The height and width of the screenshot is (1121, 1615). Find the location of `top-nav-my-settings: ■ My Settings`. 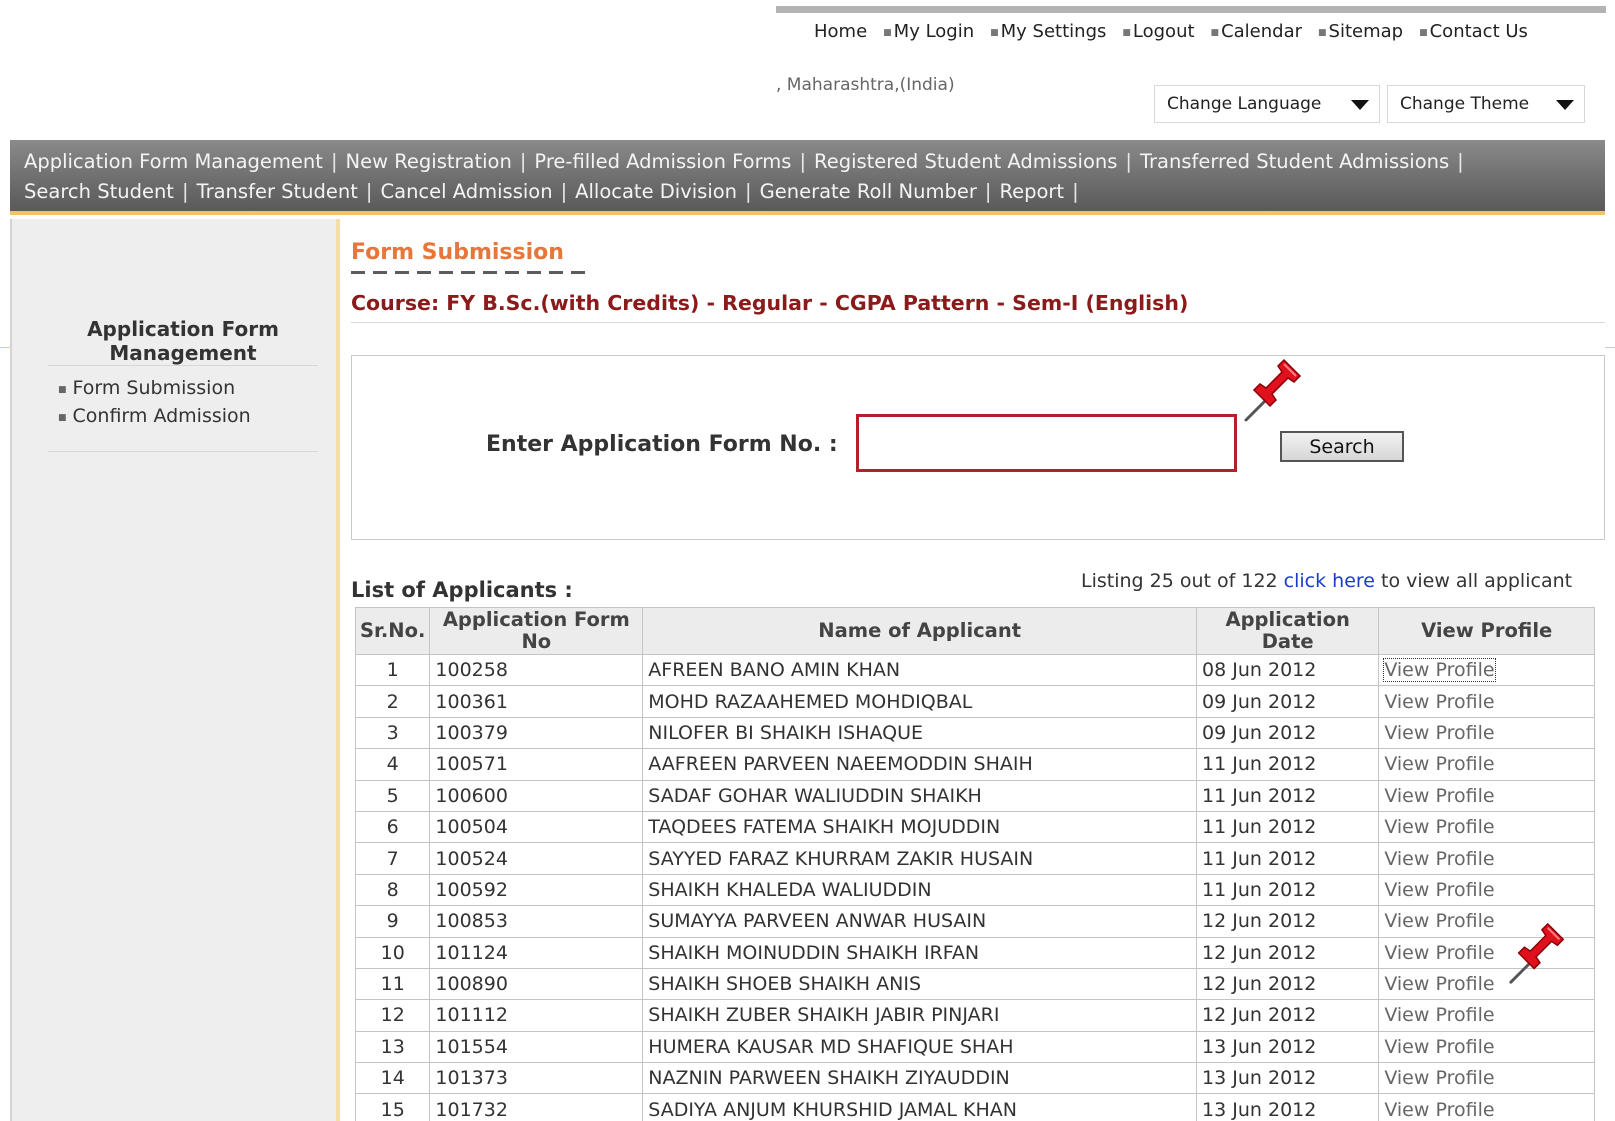

top-nav-my-settings: ■ My Settings is located at coordinates (1048, 31).